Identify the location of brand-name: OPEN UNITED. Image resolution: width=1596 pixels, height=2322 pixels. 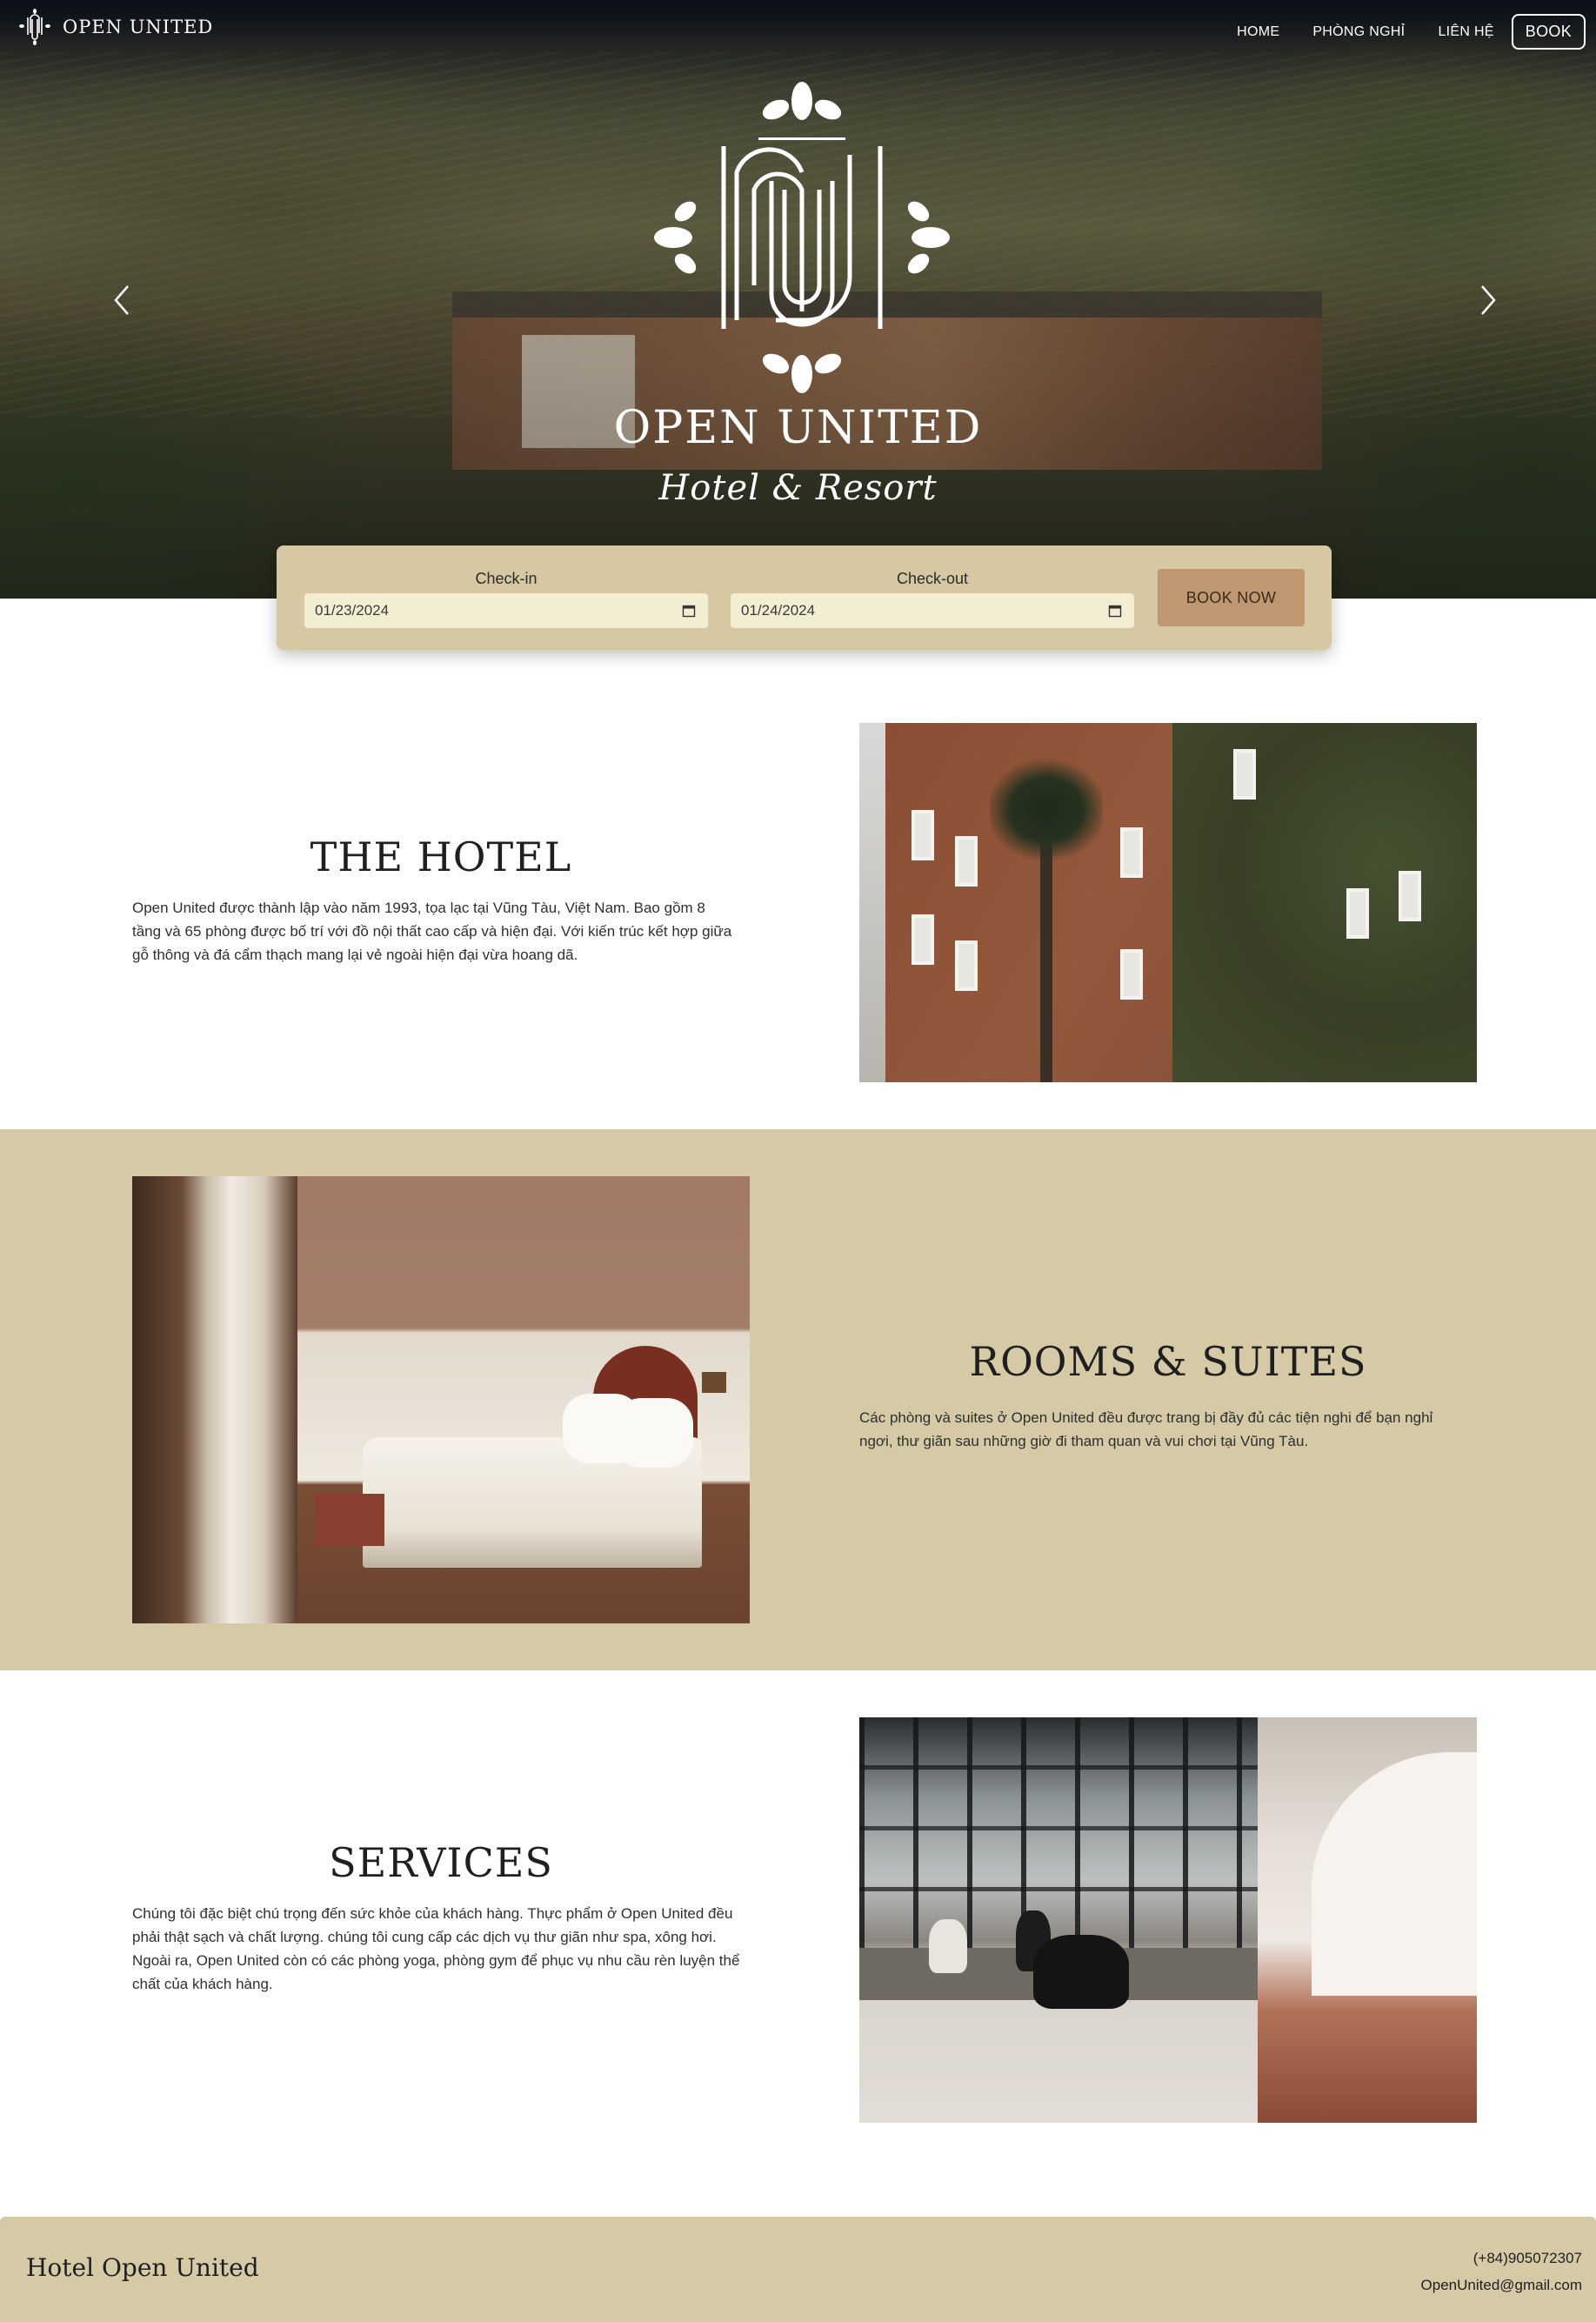
(138, 27).